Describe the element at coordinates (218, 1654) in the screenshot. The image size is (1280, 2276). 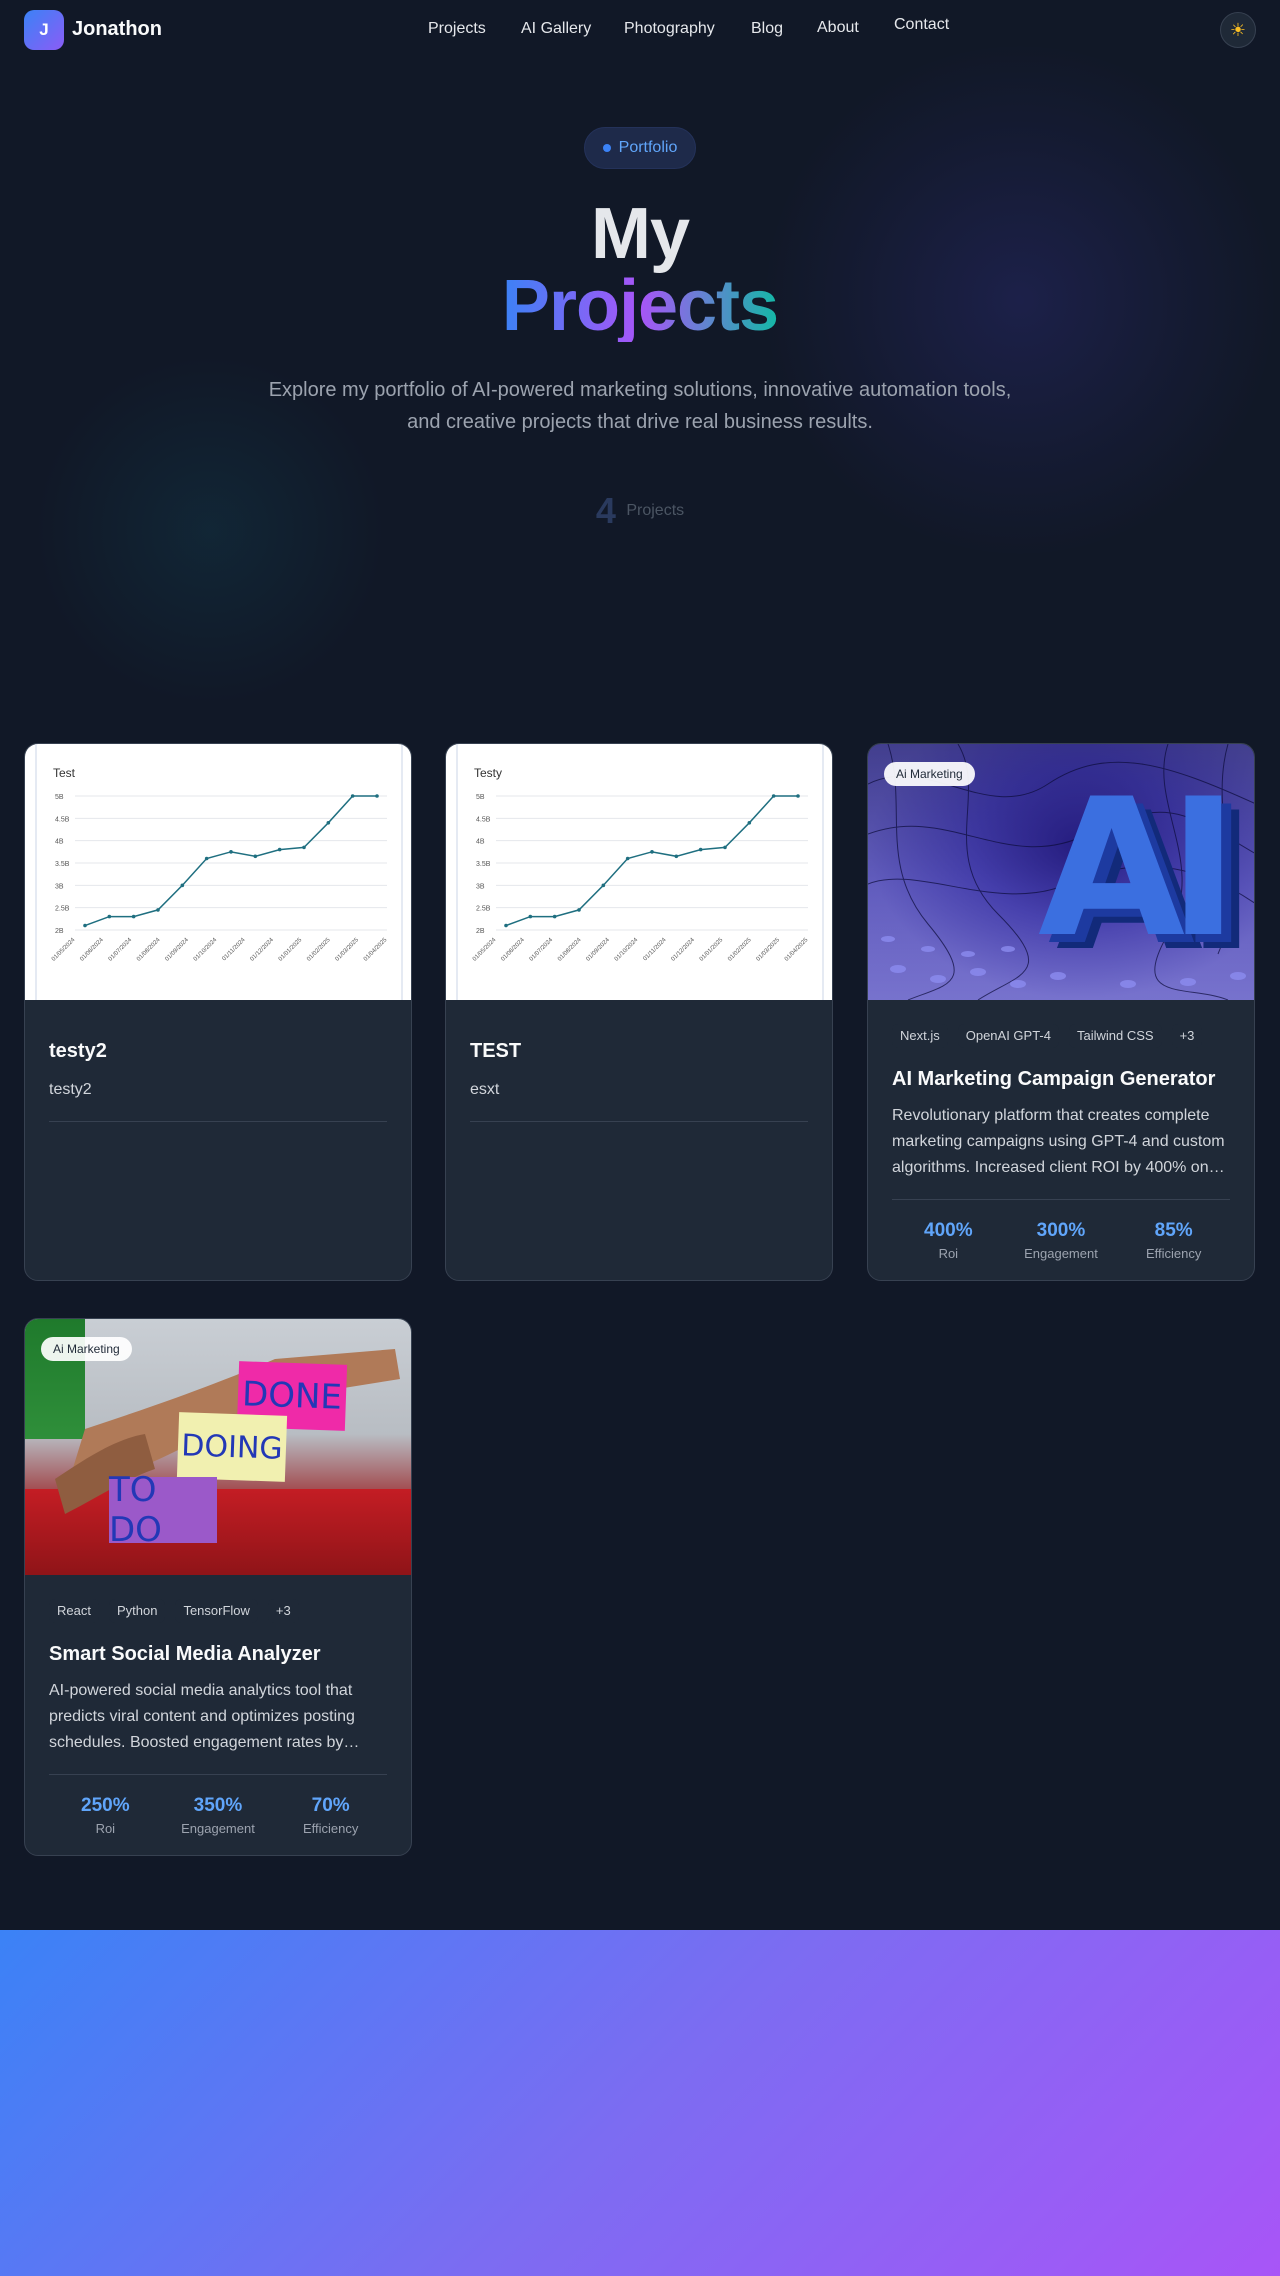
I see `card-title: Smart Social Media Analyzer` at that location.